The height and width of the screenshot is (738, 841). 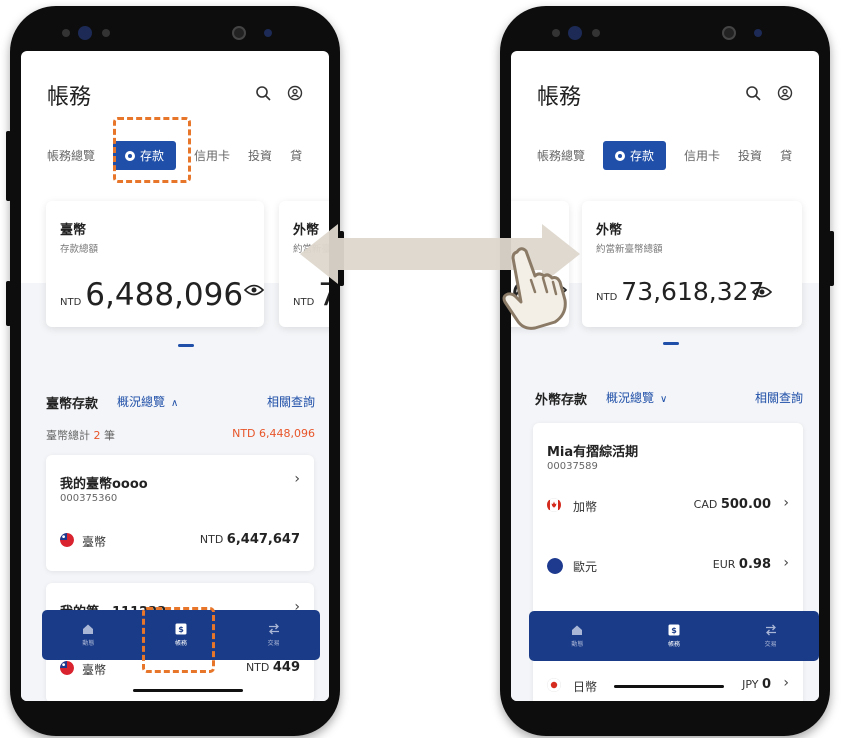 I want to click on account-name: 我的臺幣oooo, so click(x=104, y=484).